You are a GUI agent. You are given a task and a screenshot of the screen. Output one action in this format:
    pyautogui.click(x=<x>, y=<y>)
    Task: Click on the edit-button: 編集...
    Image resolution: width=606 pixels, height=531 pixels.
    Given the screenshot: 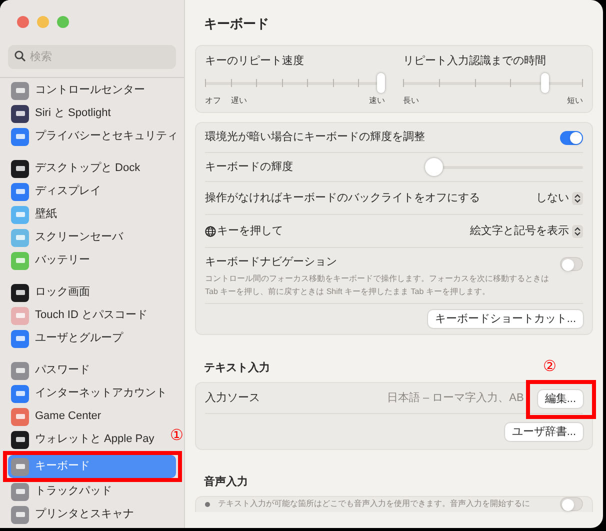 What is the action you would take?
    pyautogui.click(x=560, y=399)
    